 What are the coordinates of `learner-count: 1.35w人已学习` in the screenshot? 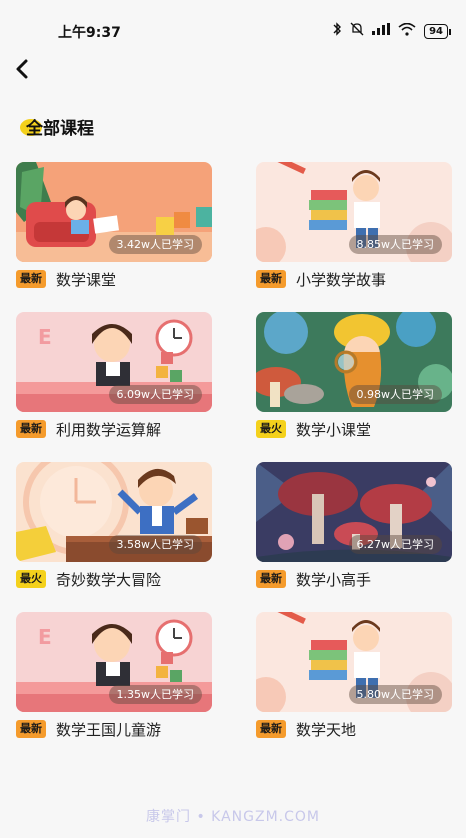 It's located at (155, 694).